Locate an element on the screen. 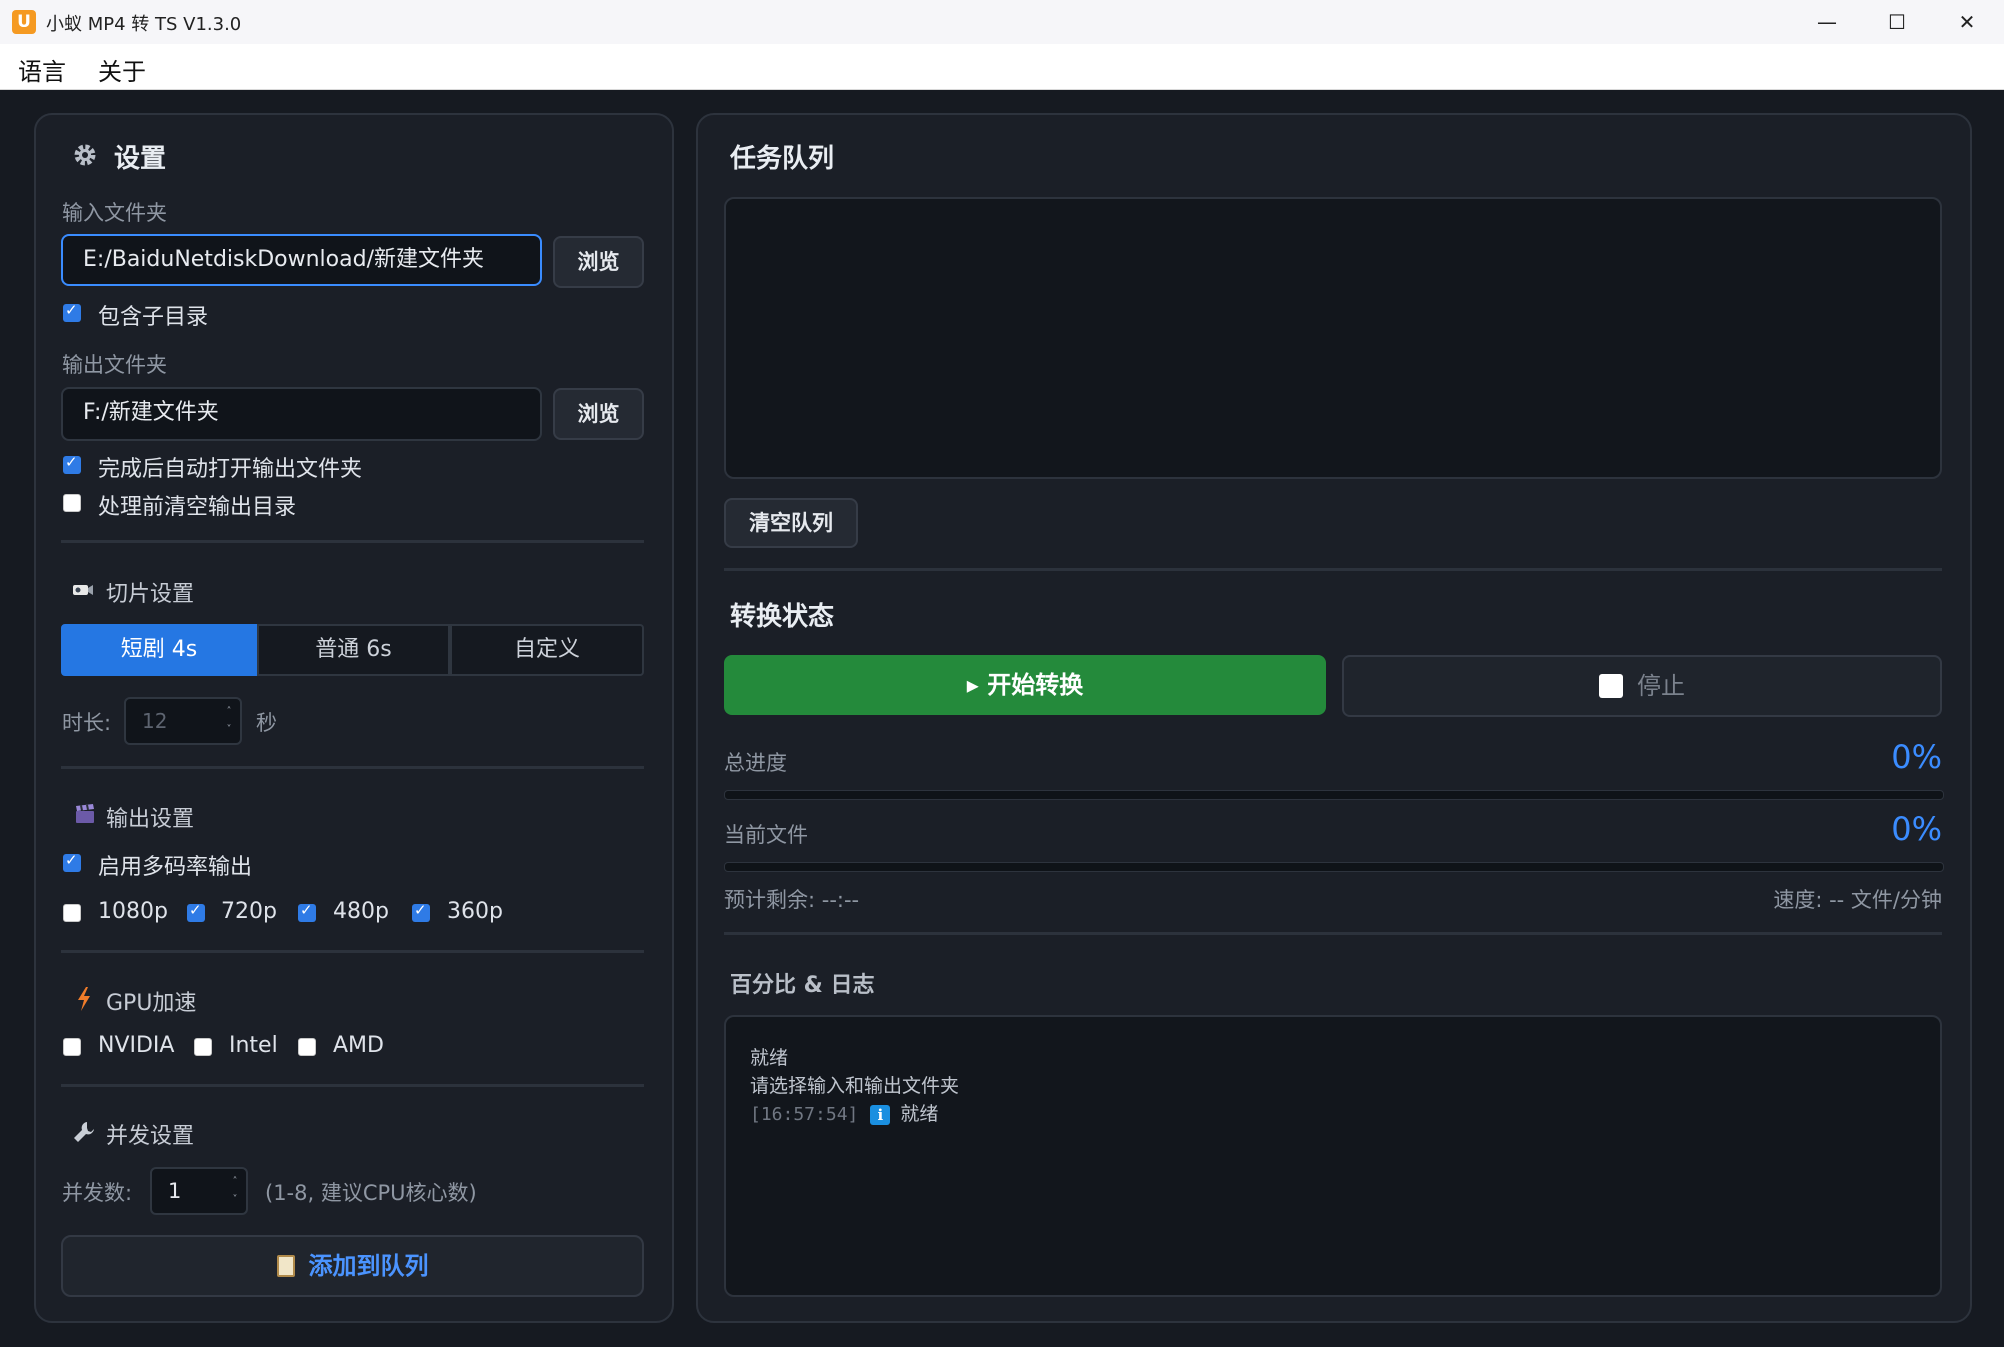  slice-mode-normal: 普通 6s is located at coordinates (353, 650).